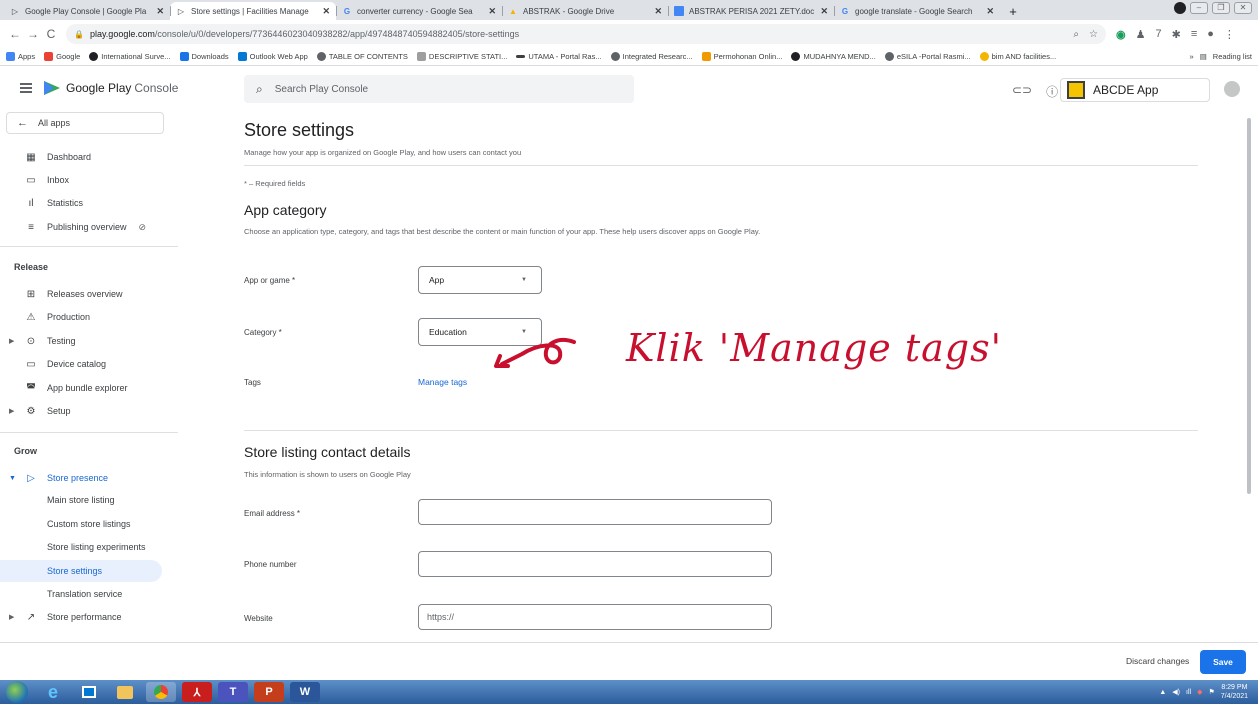 The width and height of the screenshot is (1258, 704). I want to click on menu-kebab-icon: ⋮, so click(1229, 34).